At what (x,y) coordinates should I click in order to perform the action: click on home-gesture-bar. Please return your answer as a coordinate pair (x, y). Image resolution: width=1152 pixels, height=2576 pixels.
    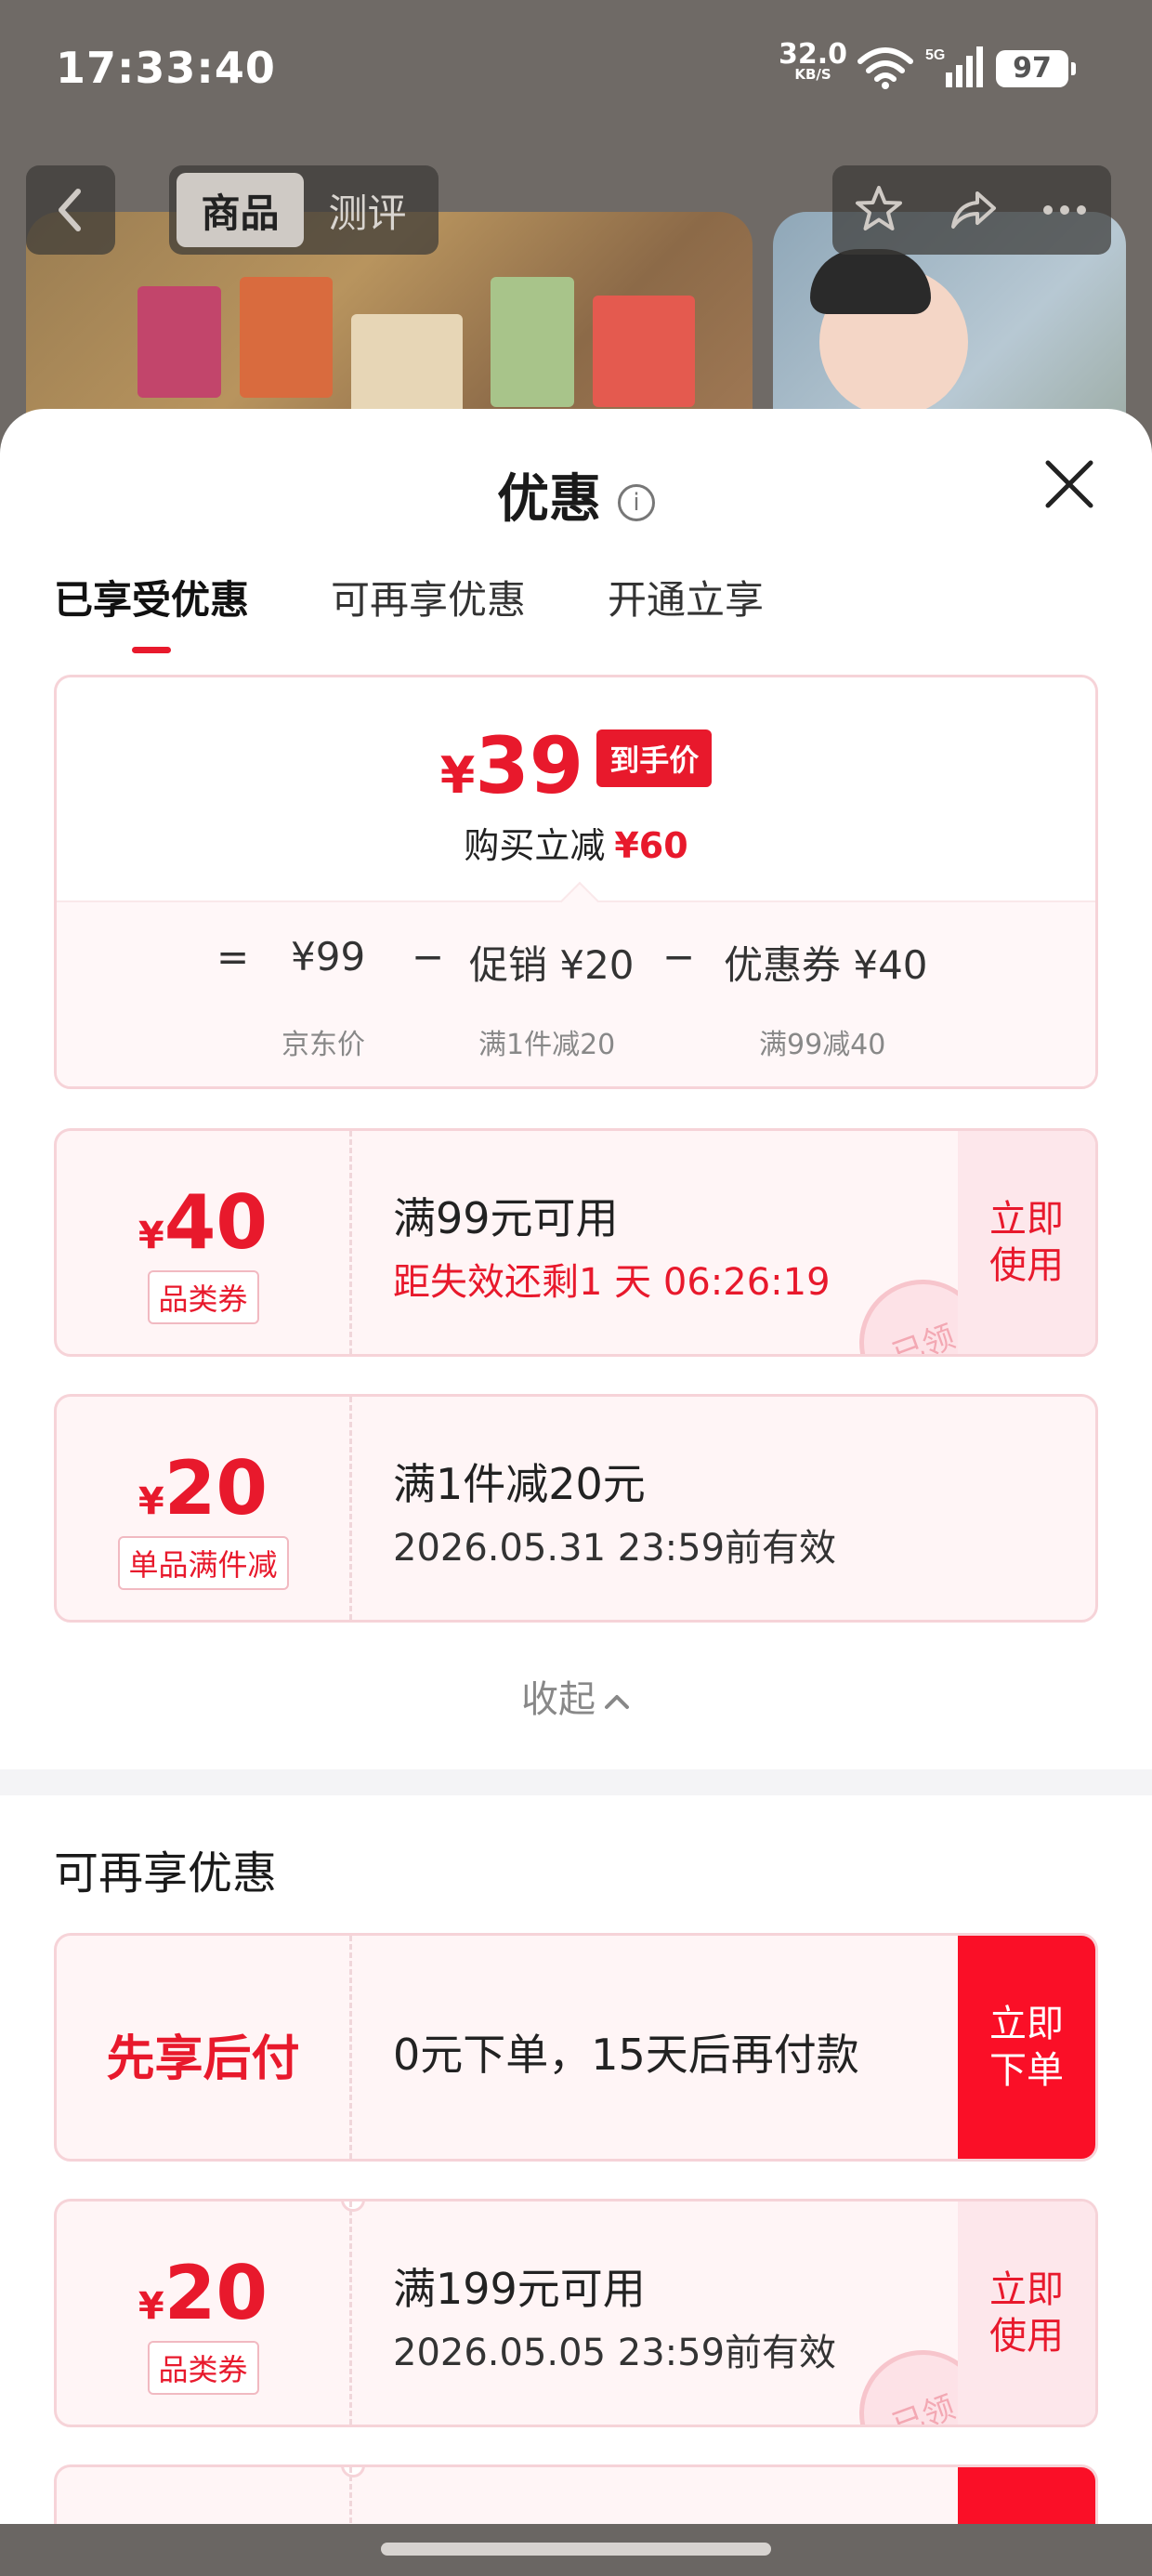
    Looking at the image, I should click on (576, 2549).